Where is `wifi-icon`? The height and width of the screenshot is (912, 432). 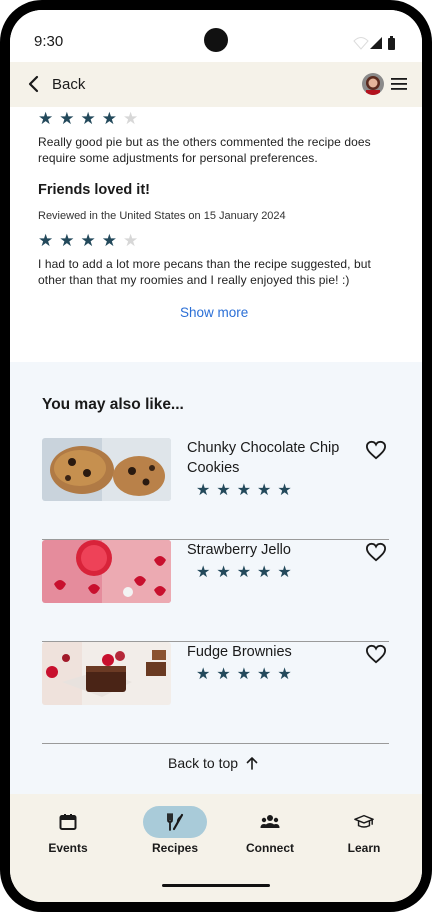 wifi-icon is located at coordinates (361, 43).